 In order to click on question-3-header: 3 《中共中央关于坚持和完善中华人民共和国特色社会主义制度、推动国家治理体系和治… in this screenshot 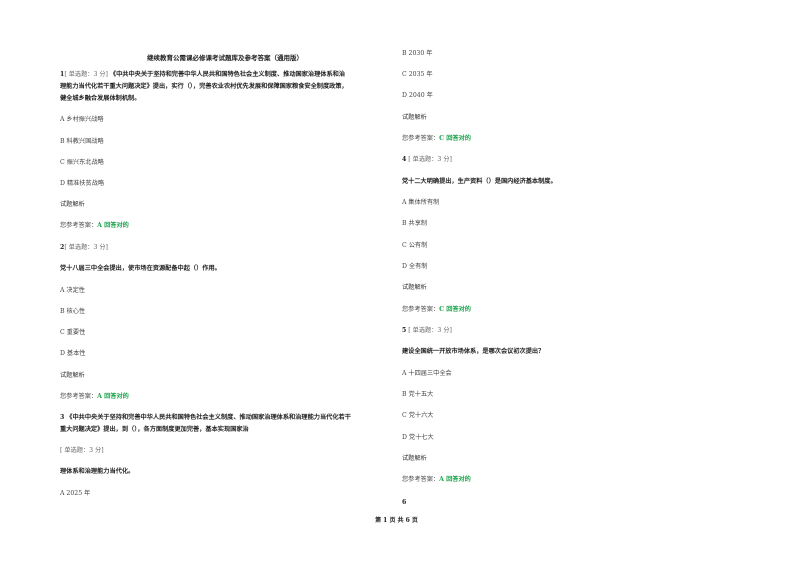, I will do `click(205, 418)`.